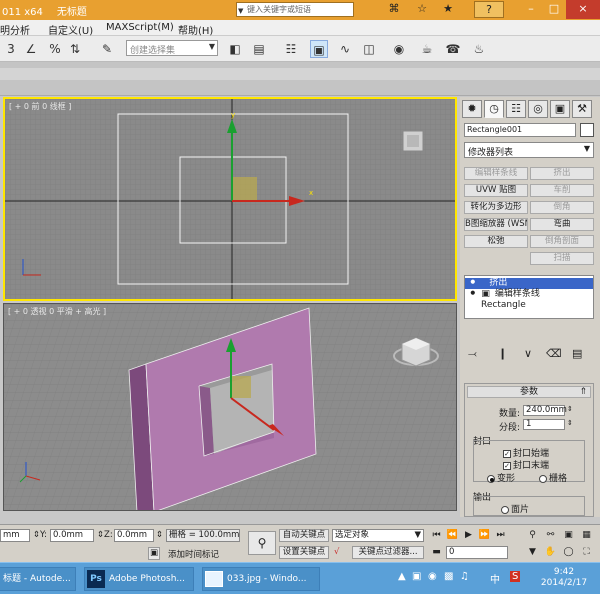  I want to click on stack-item-edit-spline: ⚫ ▣ 编辑样条线, so click(529, 294).